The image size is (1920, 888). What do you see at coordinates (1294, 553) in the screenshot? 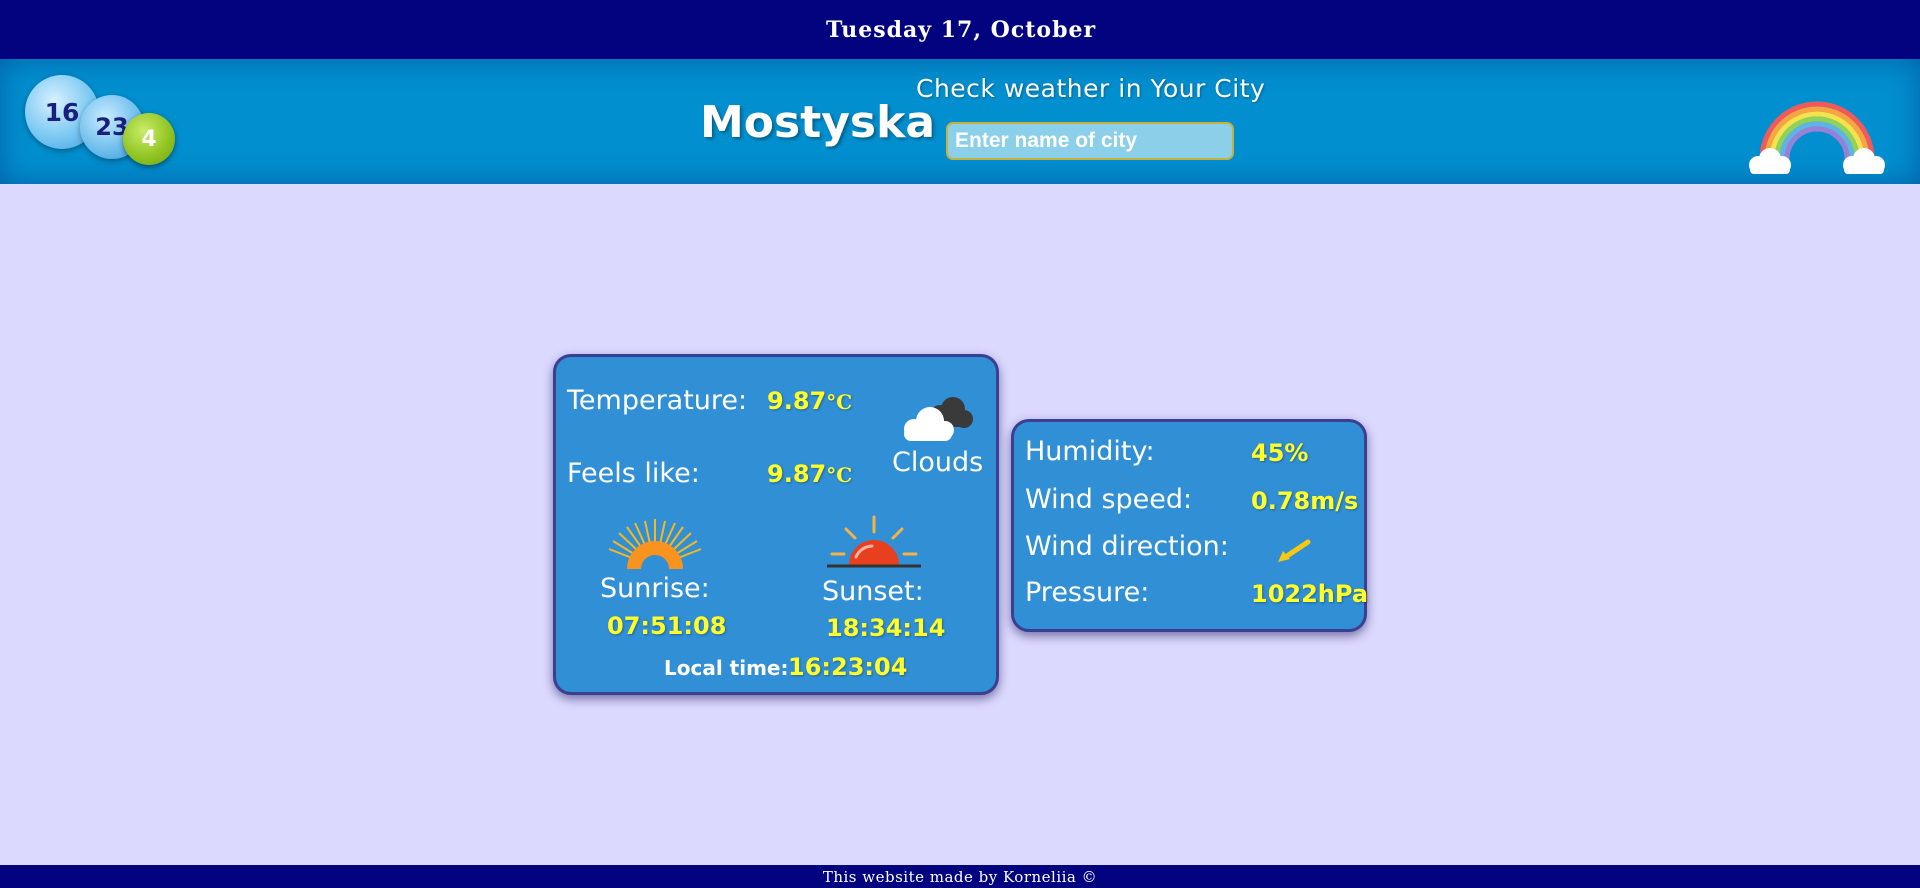
I see `wind-arrow-icon` at bounding box center [1294, 553].